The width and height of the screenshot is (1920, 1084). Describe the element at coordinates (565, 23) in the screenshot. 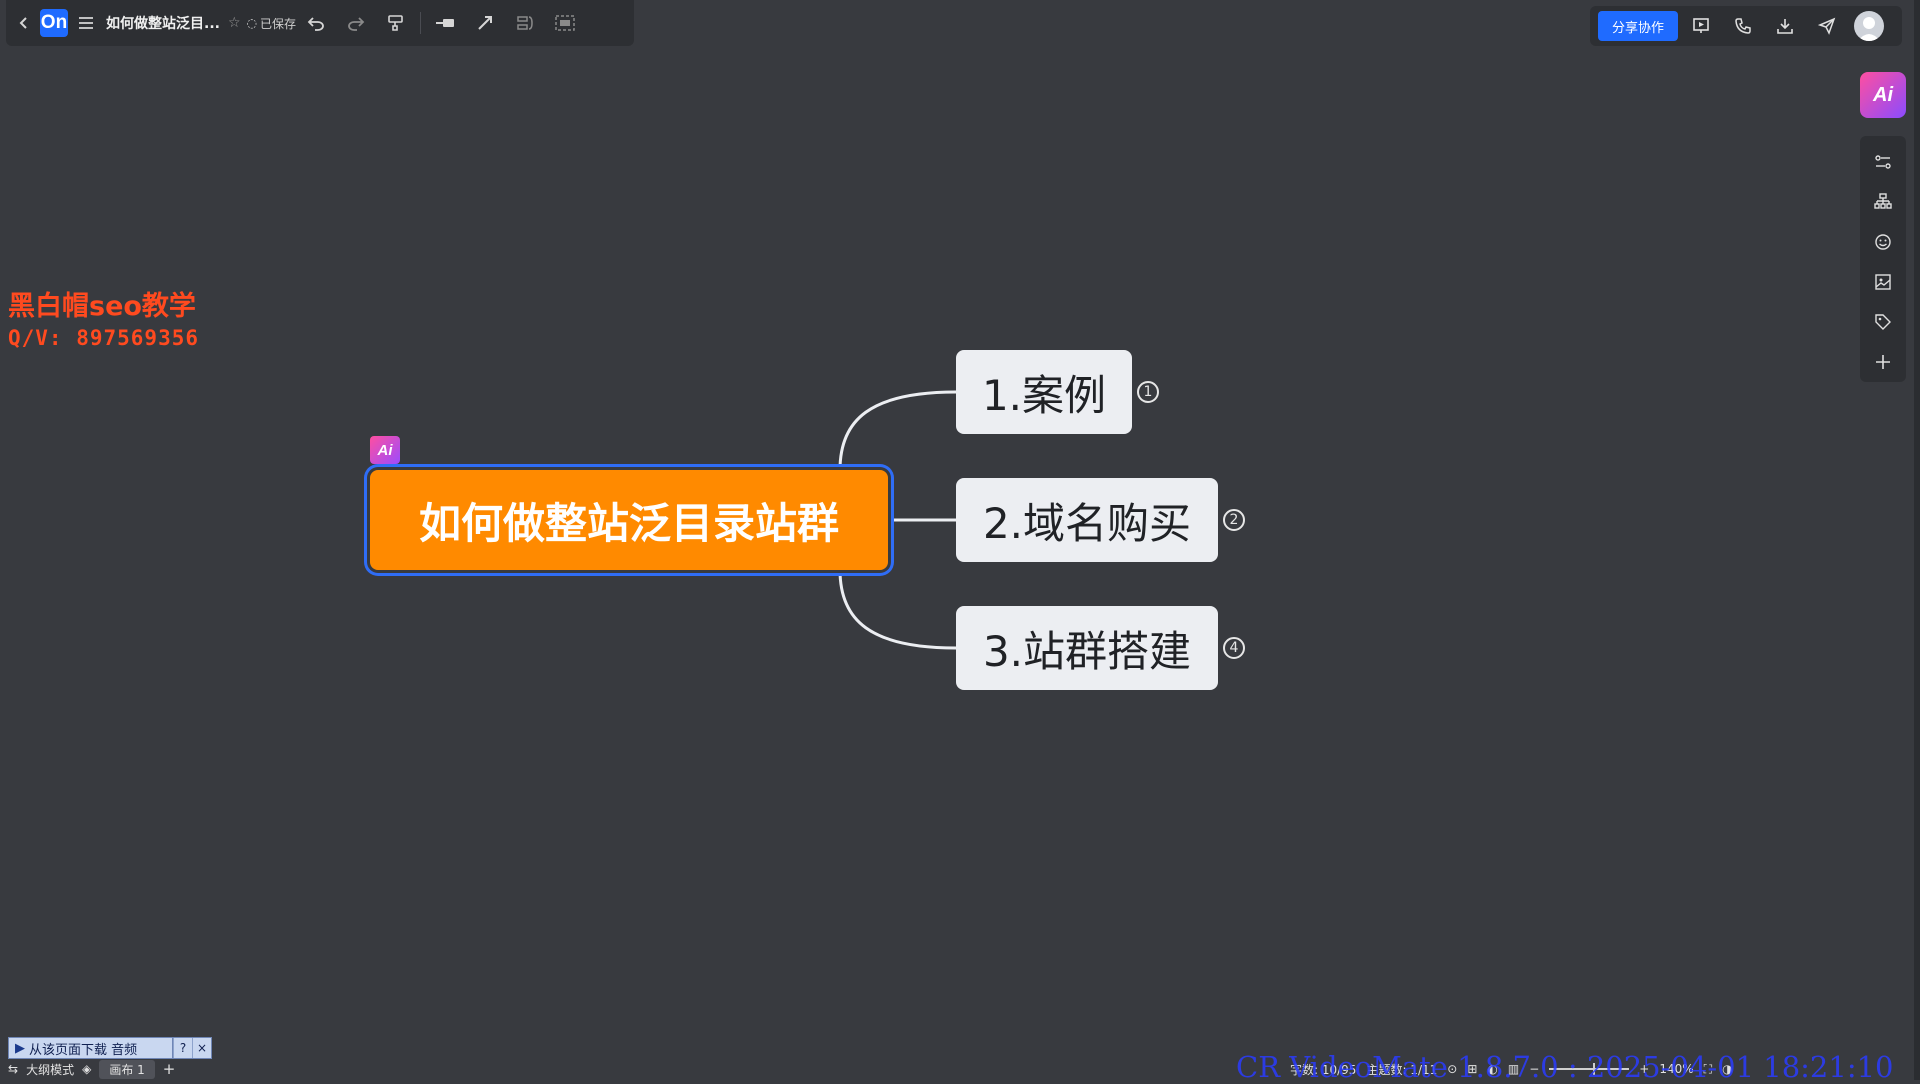

I see `frame-icon` at that location.